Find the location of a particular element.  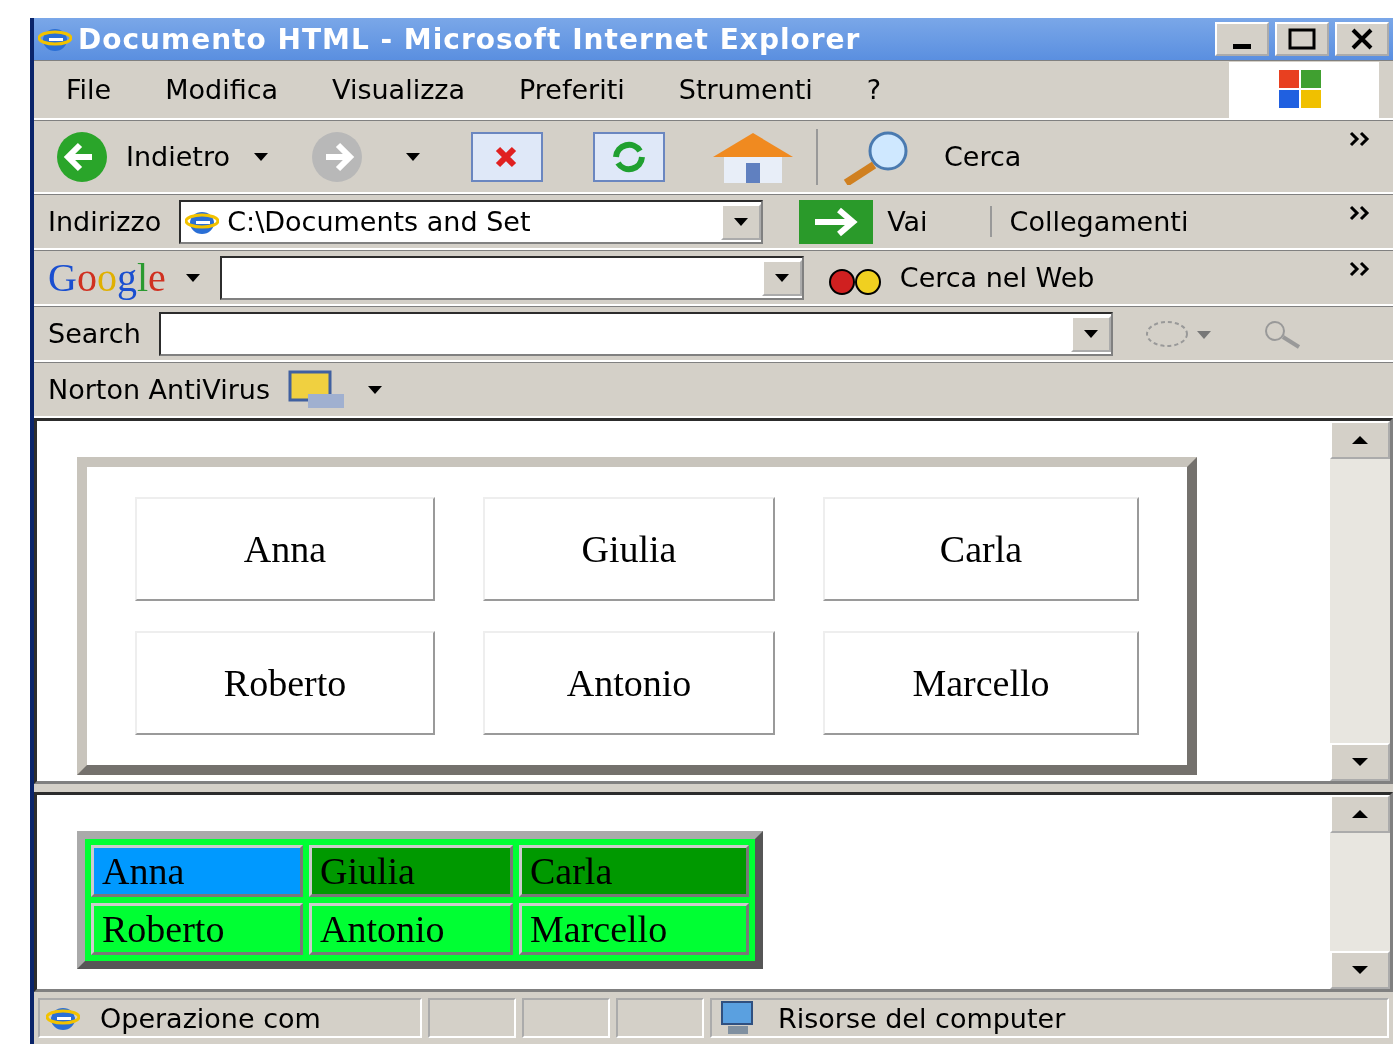

links-button: Collegamenti is located at coordinates (1091, 221).